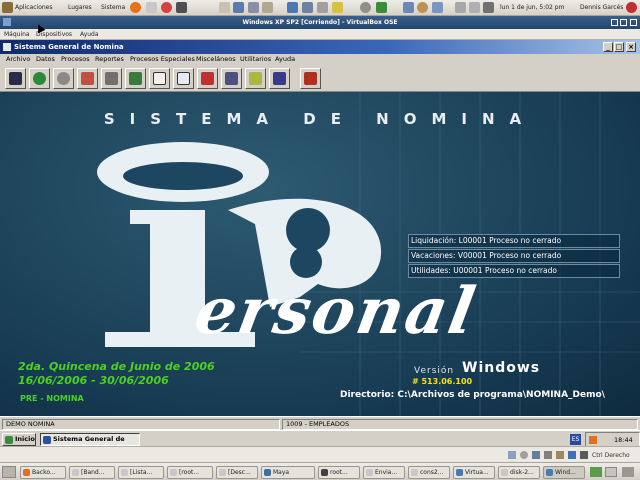 The height and width of the screenshot is (480, 640). I want to click on toolbar-button-calendar, so click(135, 78).